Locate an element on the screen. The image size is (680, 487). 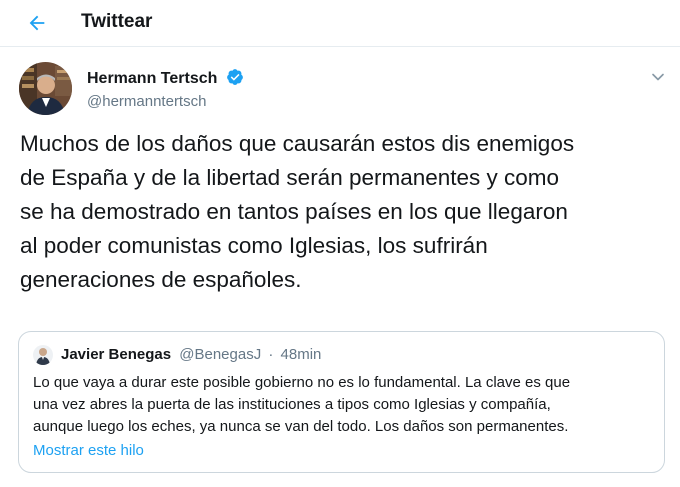
author-name: Hermann Tertsch is located at coordinates (165, 78).